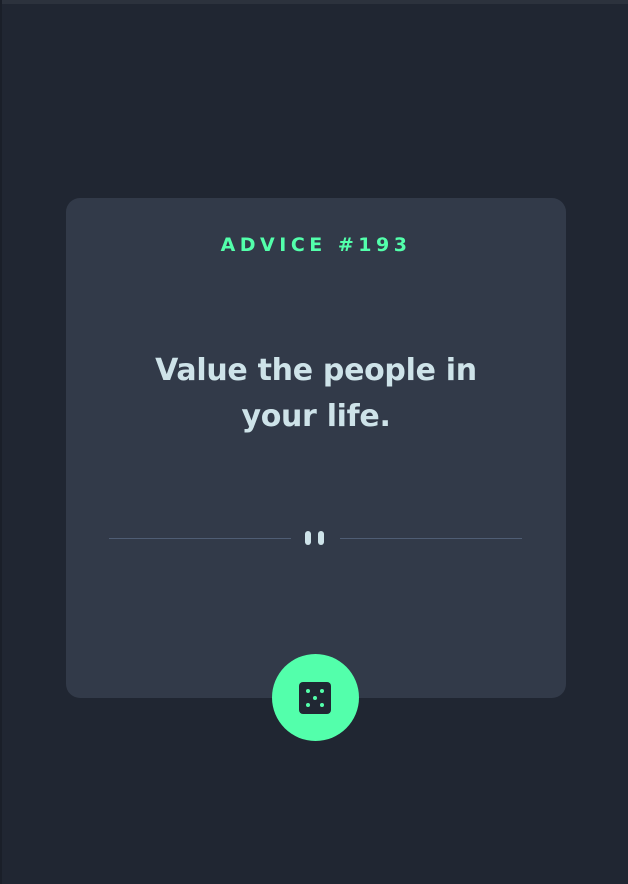 The image size is (628, 884). Describe the element at coordinates (200, 538) in the screenshot. I see `divider-line-left` at that location.